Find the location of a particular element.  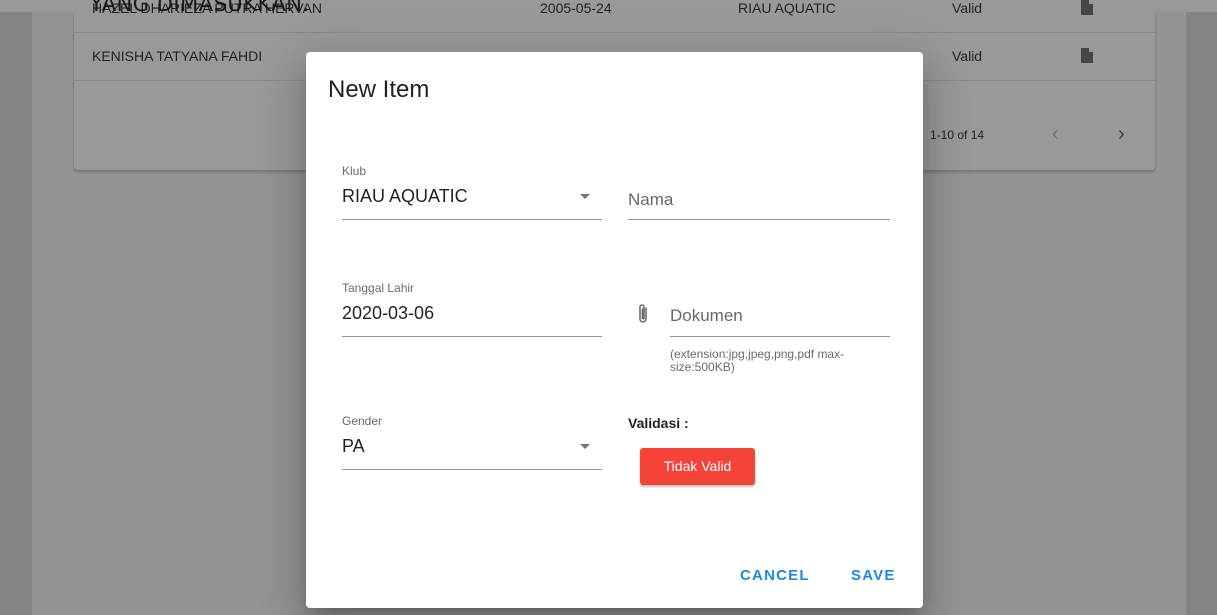

status-badge: Tidak Valid is located at coordinates (697, 466).